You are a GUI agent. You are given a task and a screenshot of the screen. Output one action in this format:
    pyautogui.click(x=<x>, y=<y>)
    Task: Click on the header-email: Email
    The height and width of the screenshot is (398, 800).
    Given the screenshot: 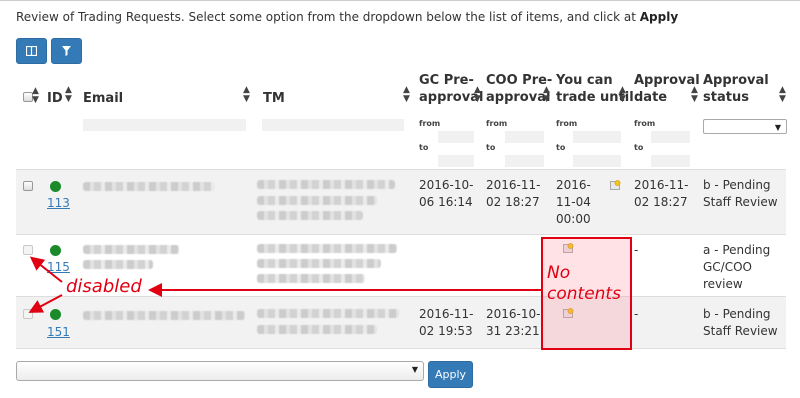 What is the action you would take?
    pyautogui.click(x=103, y=98)
    